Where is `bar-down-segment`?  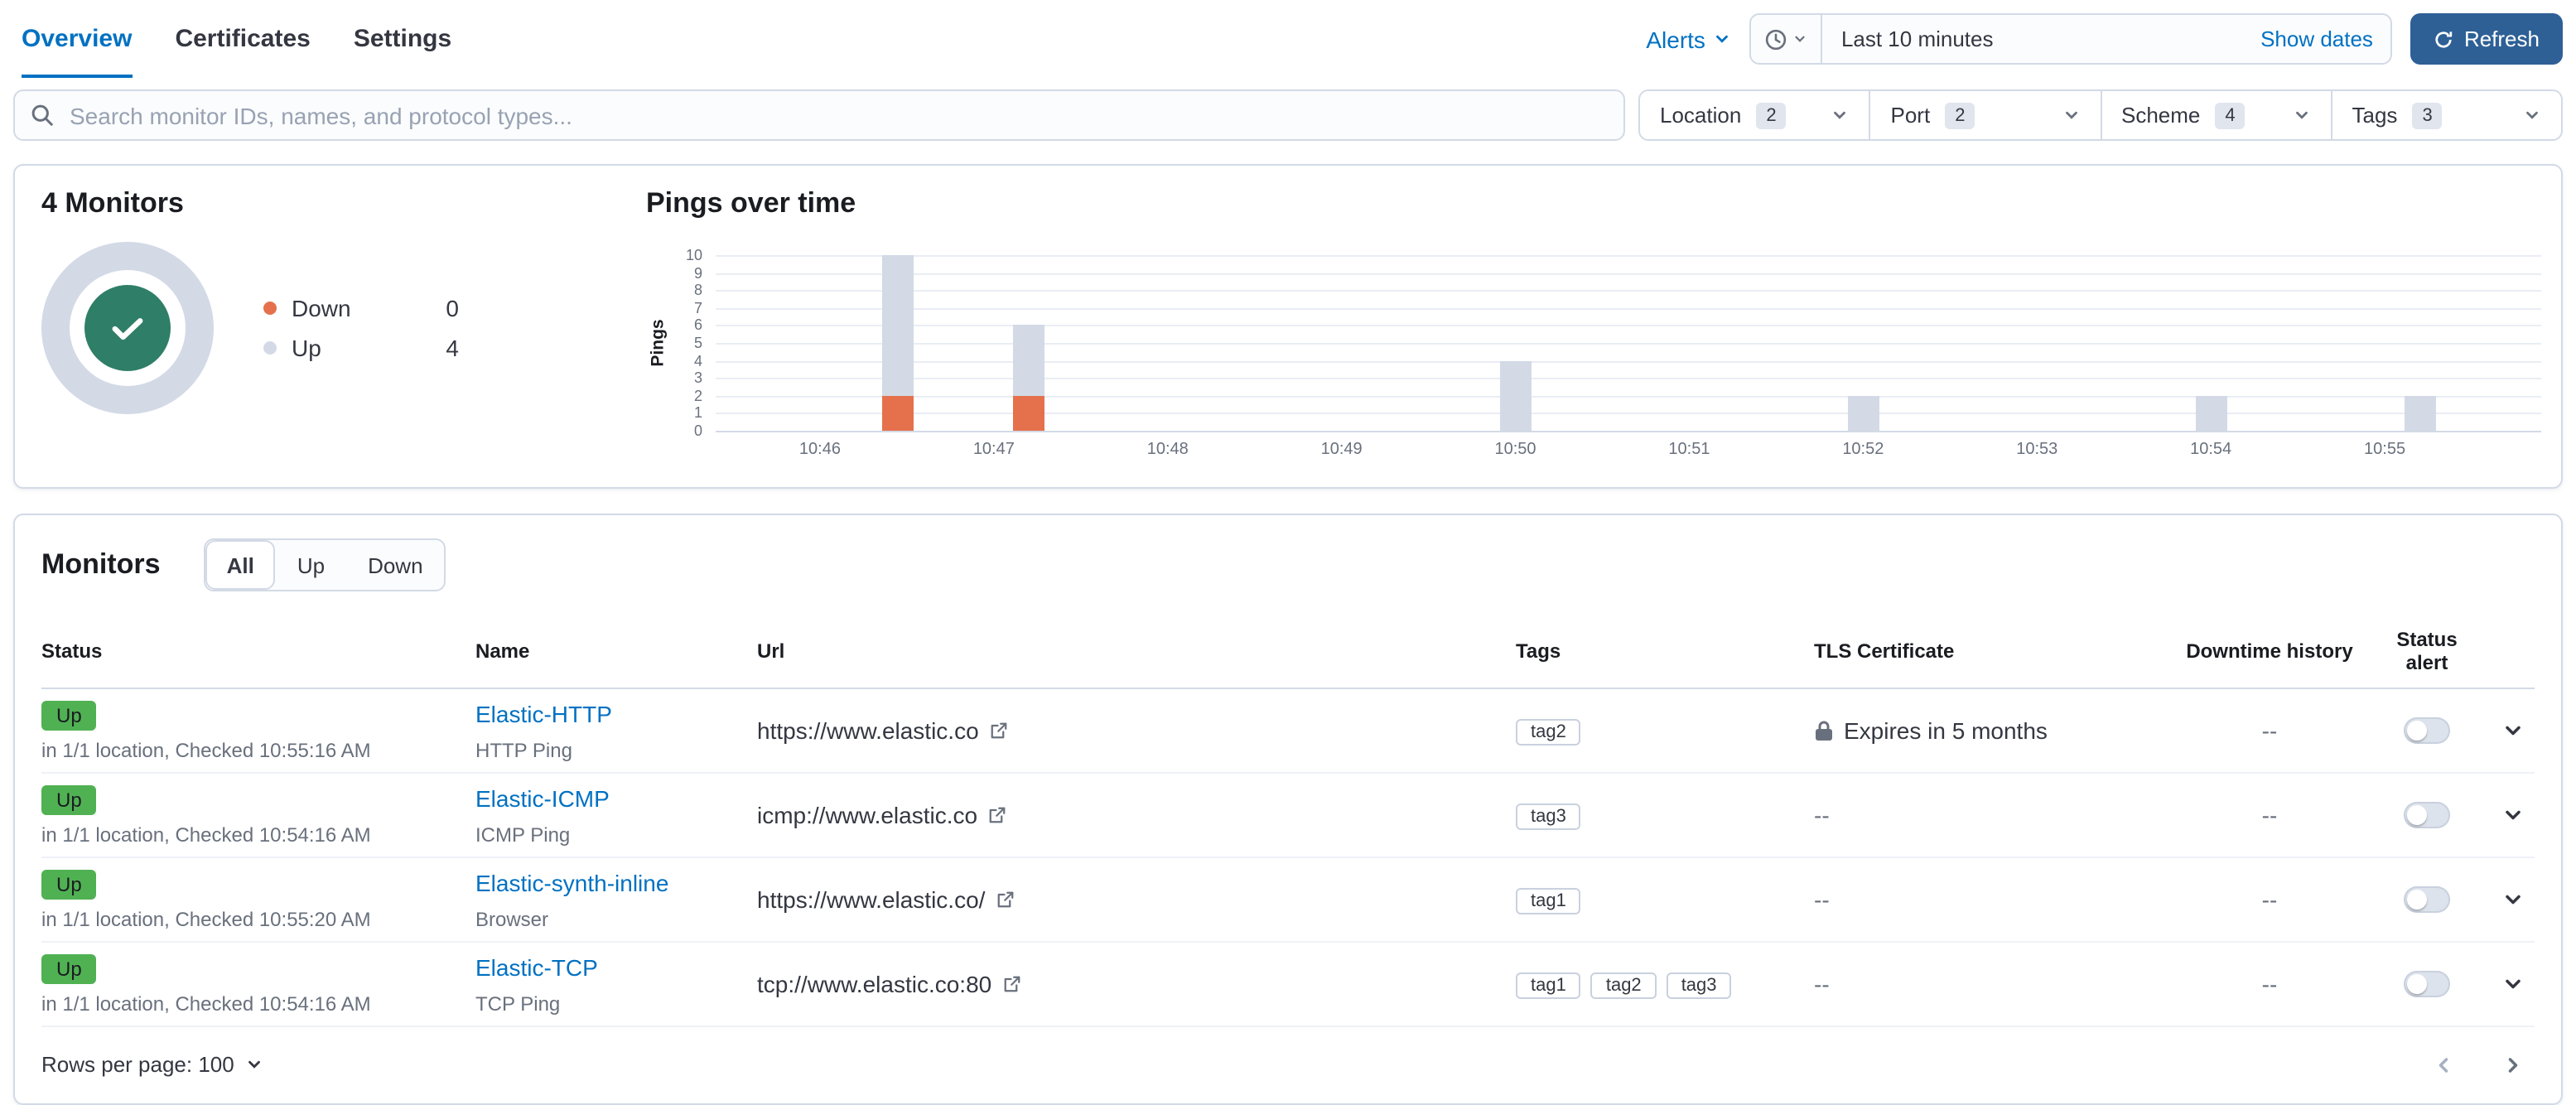
bar-down-segment is located at coordinates (1028, 413).